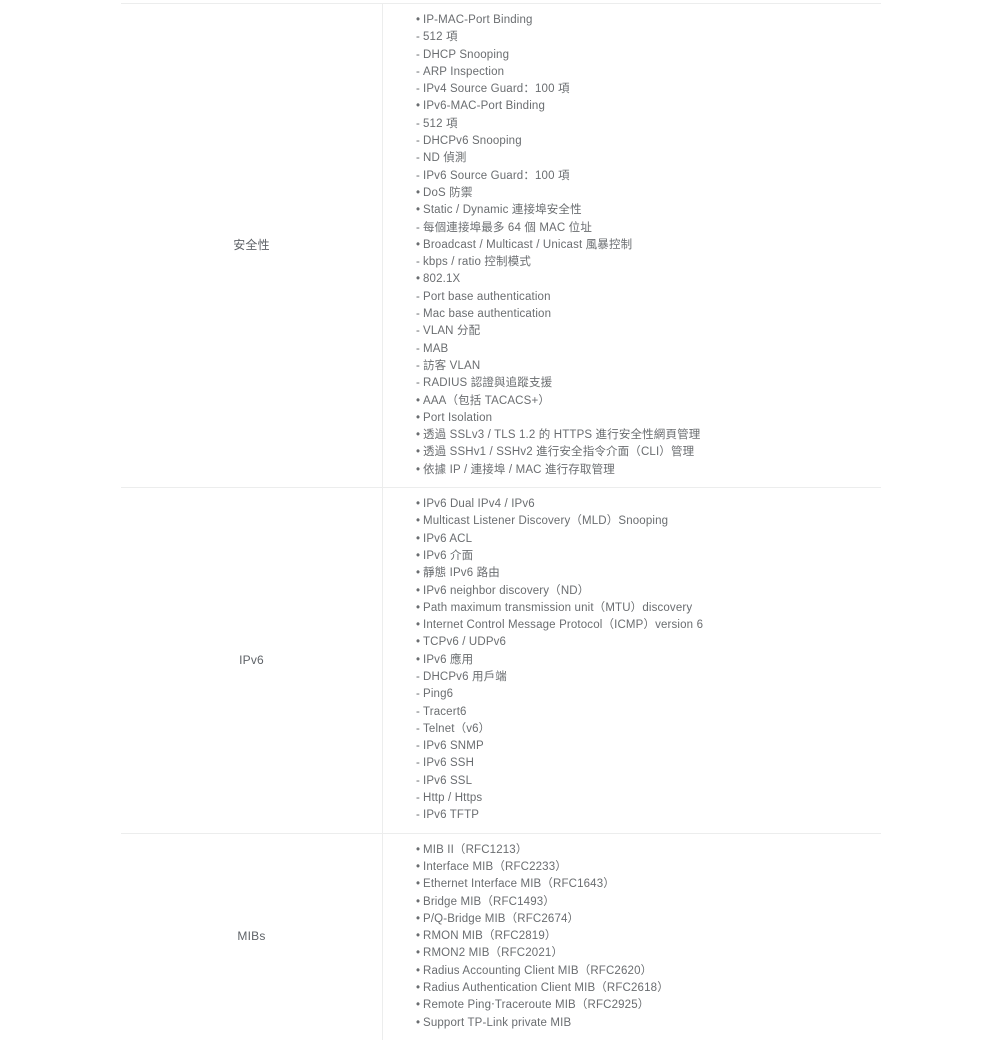 The height and width of the screenshot is (1040, 1000). I want to click on list-item-label: IPv6-MAC-Port Binding, so click(484, 106).